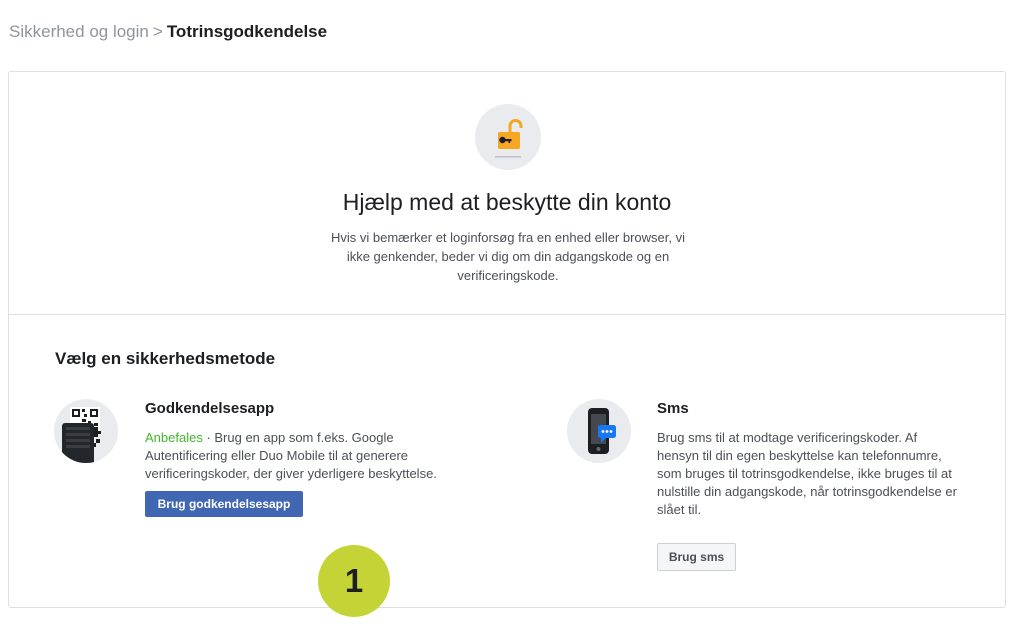 Image resolution: width=1024 pixels, height=628 pixels. I want to click on auth-app-title: Godkendelsesapp, so click(210, 408).